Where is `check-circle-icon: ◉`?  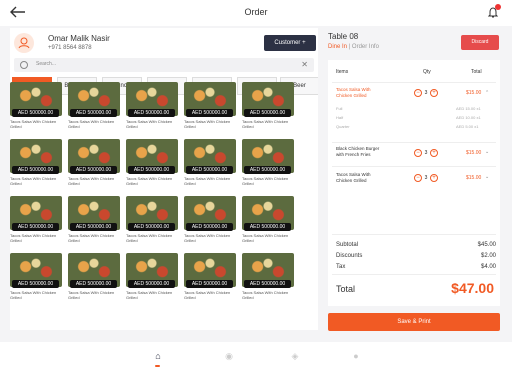
check-circle-icon: ◉ is located at coordinates (229, 356).